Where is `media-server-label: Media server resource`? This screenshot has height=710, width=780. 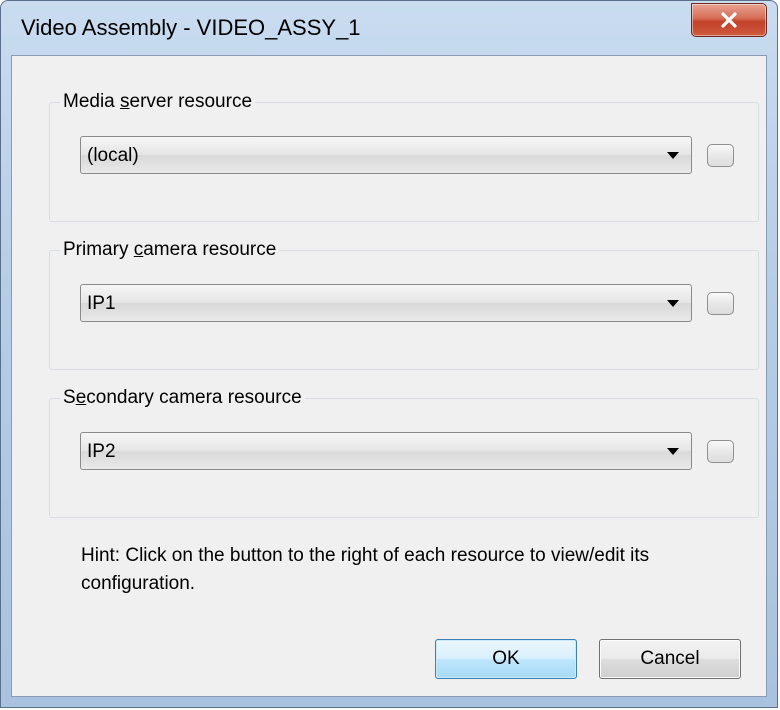 media-server-label: Media server resource is located at coordinates (158, 102).